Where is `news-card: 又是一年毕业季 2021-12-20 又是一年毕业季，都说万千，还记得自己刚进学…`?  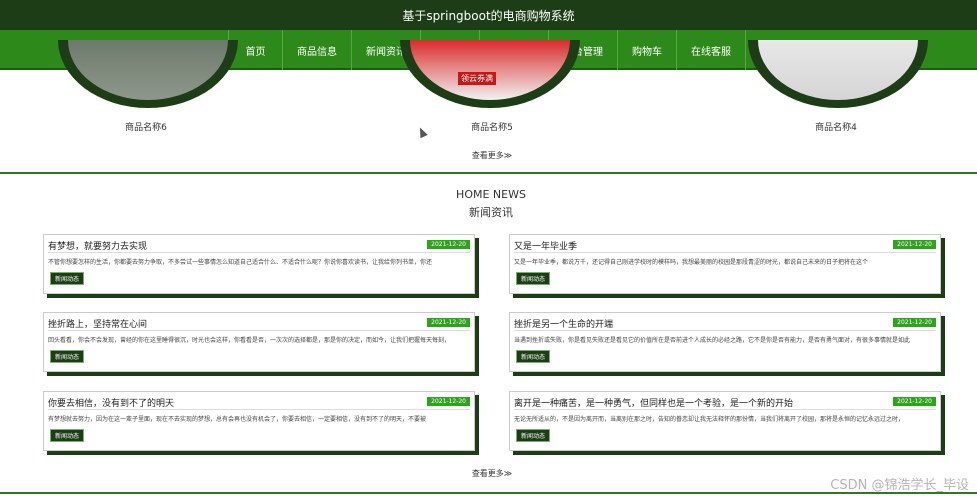 news-card: 又是一年毕业季 2021-12-20 又是一年毕业季，都说万千，还记得自己刚进学… is located at coordinates (725, 264).